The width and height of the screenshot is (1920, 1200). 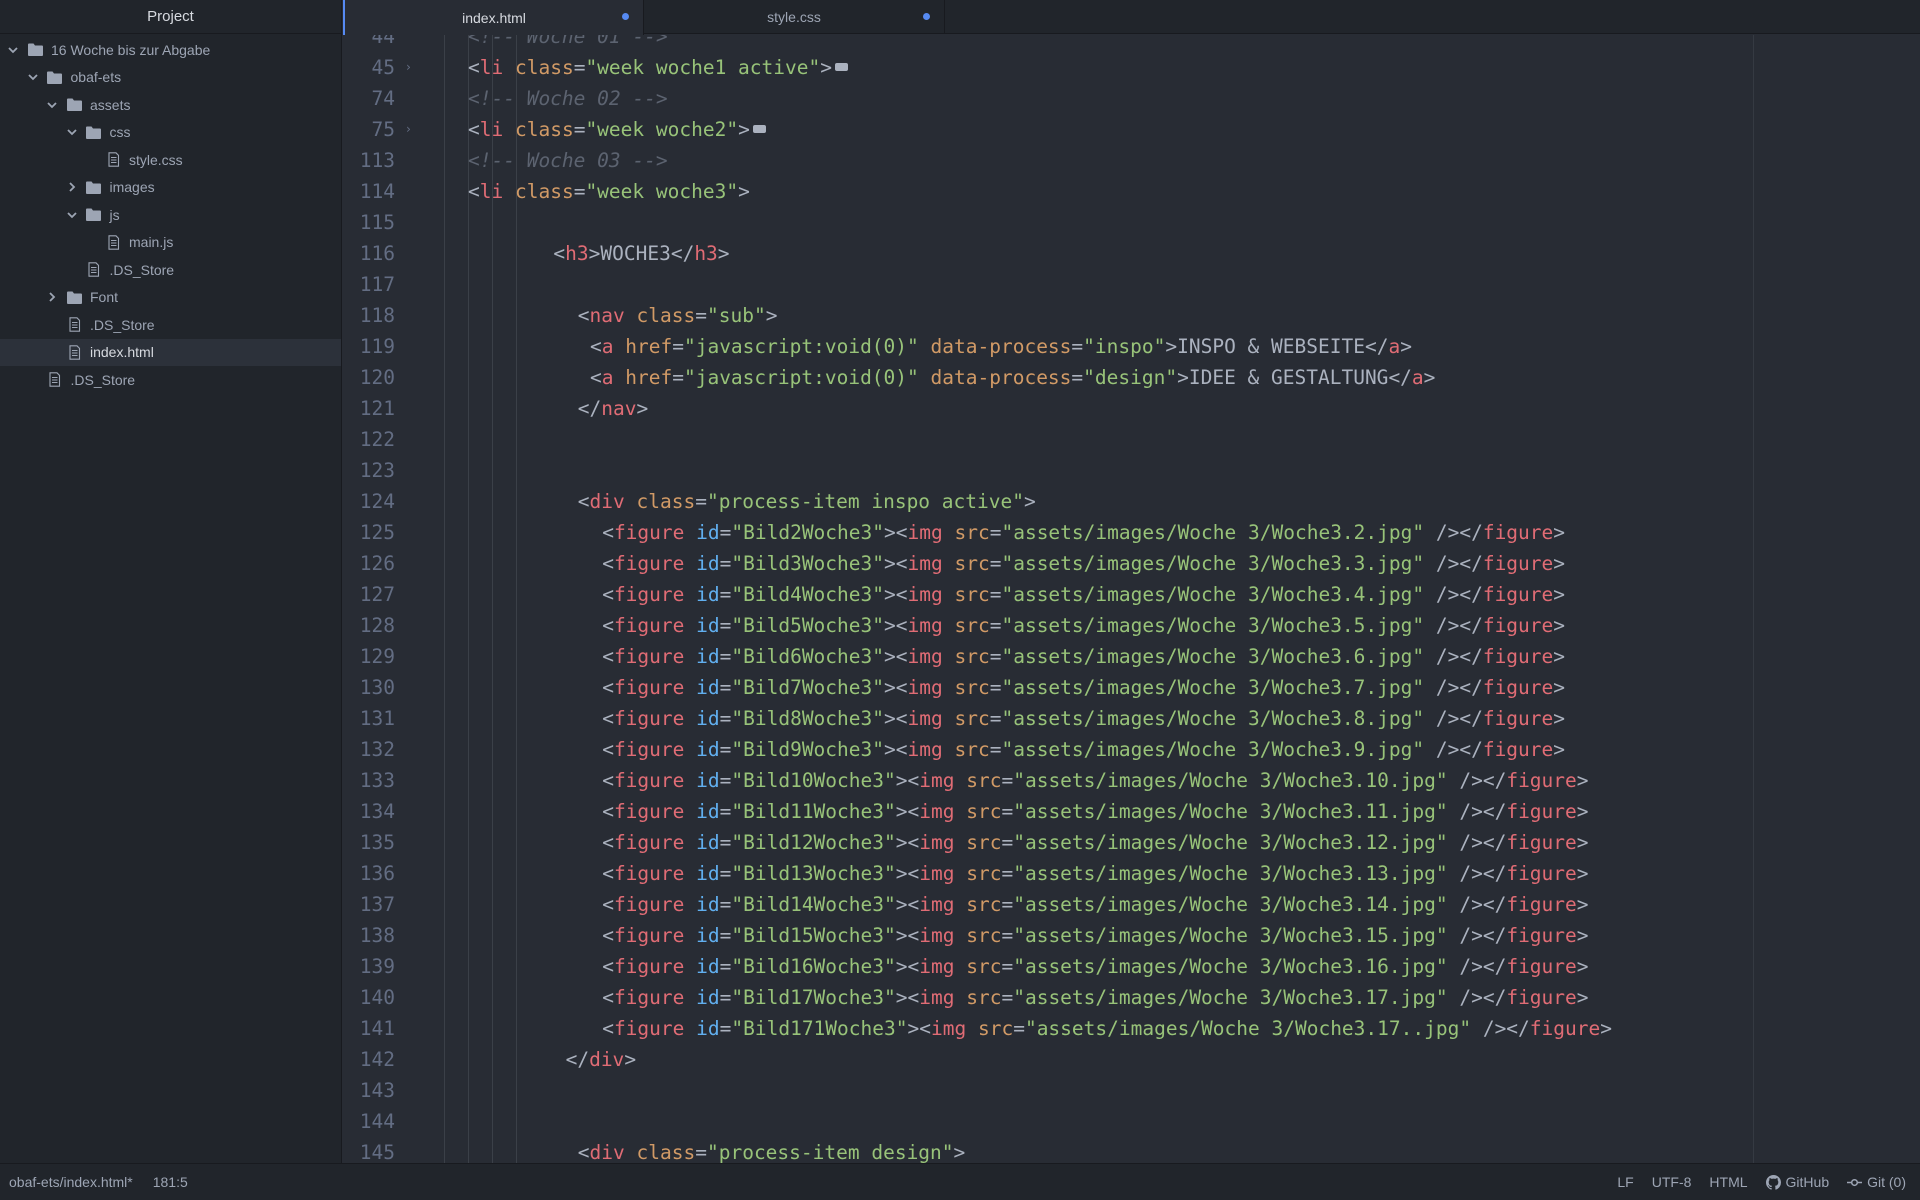 I want to click on code-token: "javascript:void(0)", so click(x=801, y=377).